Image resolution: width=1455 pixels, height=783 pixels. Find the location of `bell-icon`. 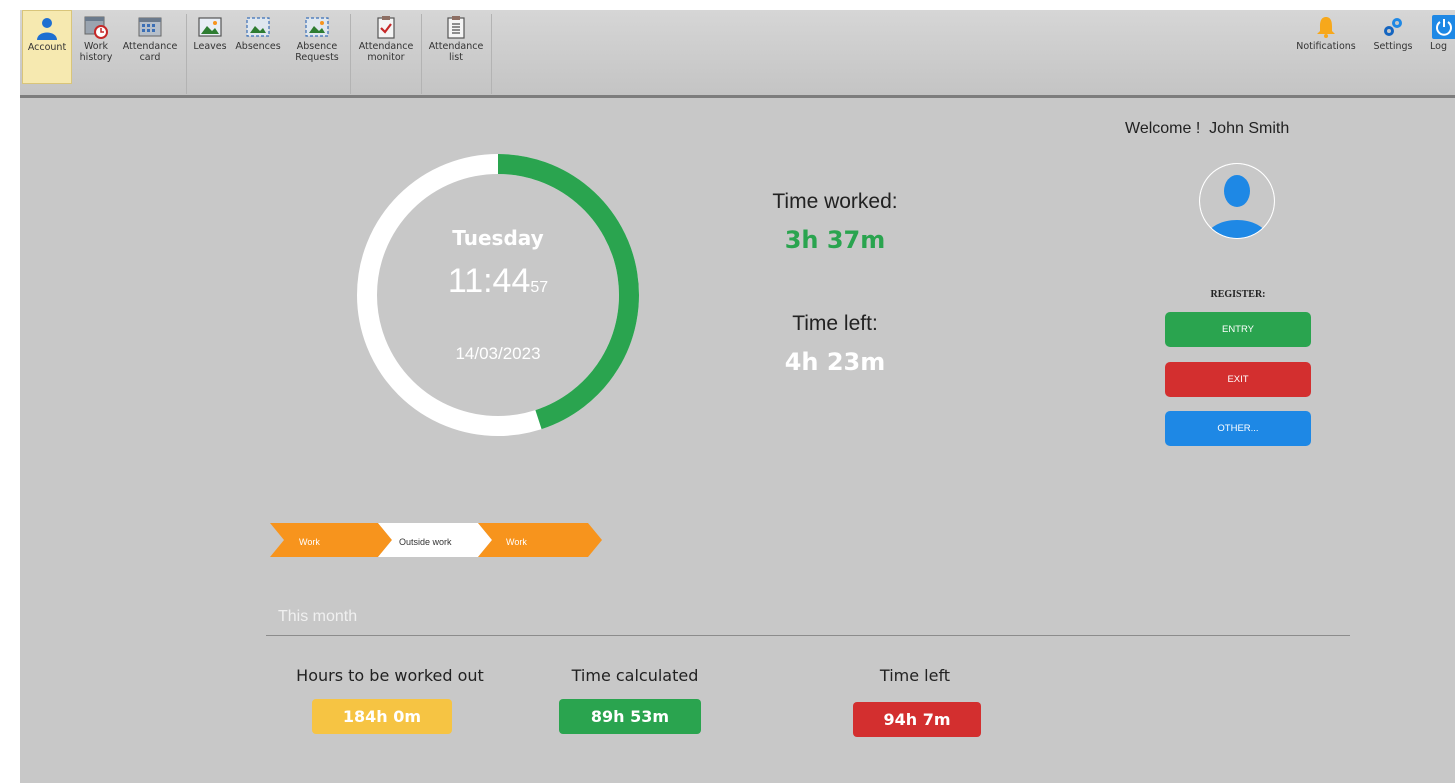

bell-icon is located at coordinates (1326, 27).